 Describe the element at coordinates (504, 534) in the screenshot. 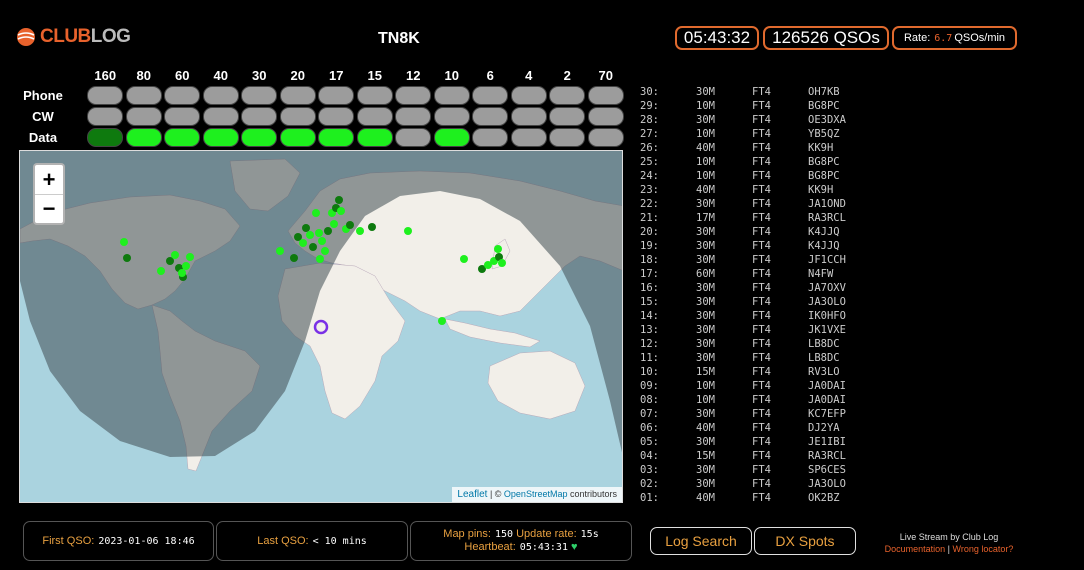

I see `map-pins-value: 150` at that location.